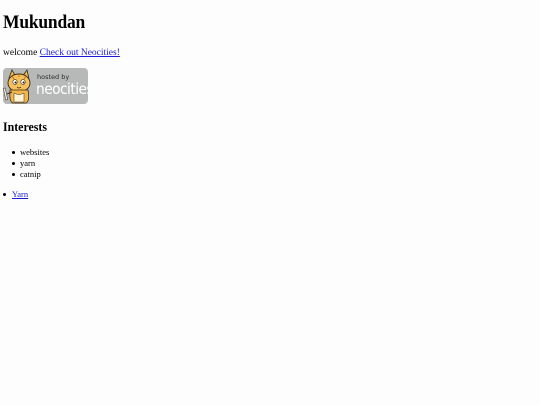  I want to click on list-item: websites, so click(30, 152).